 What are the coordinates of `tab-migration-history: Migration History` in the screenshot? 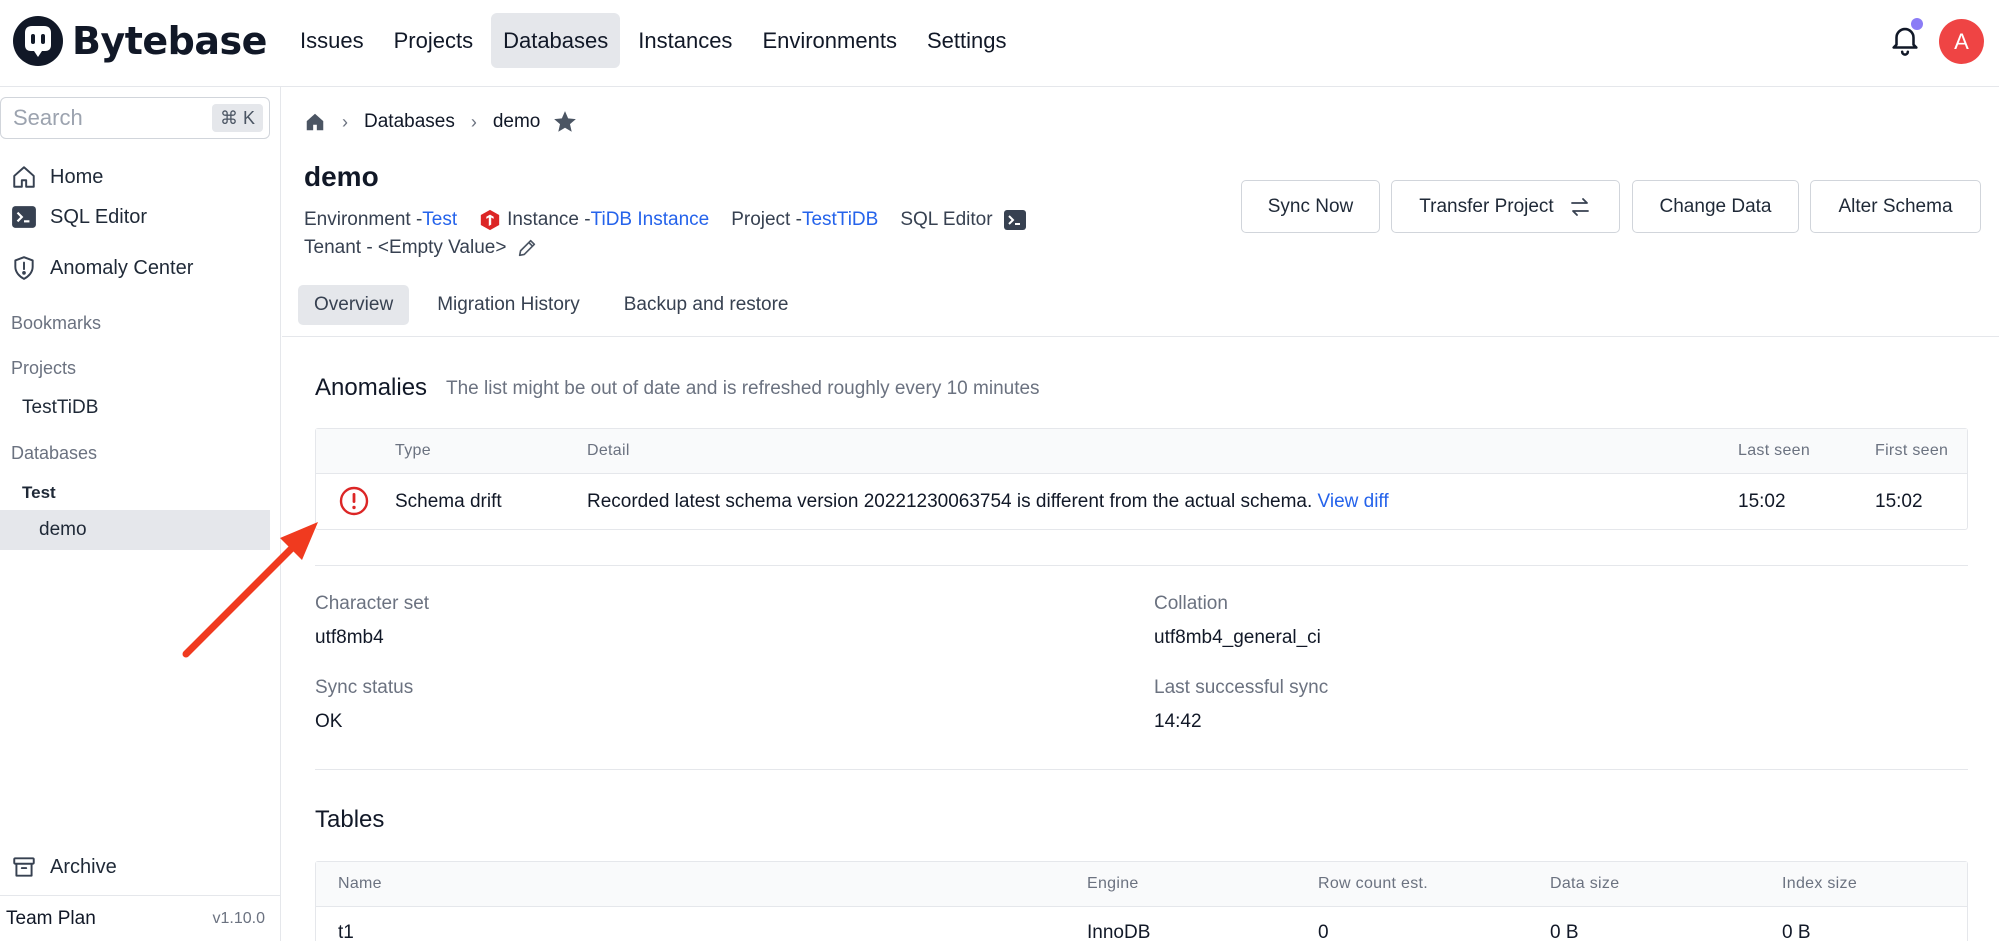 It's located at (508, 305).